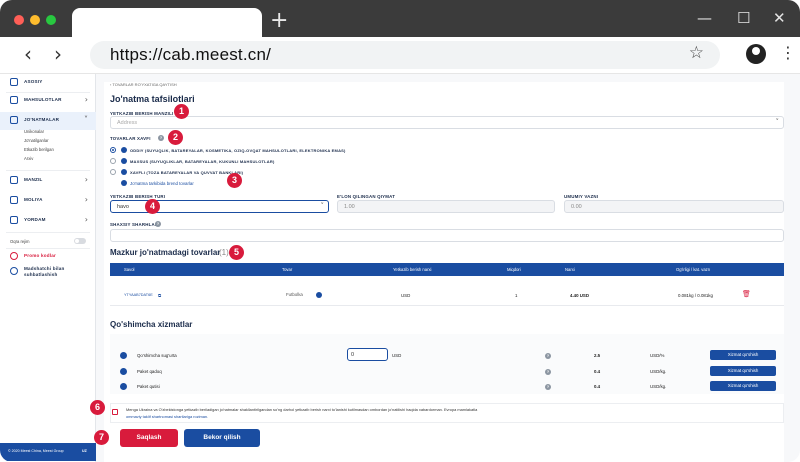  What do you see at coordinates (397, 355) in the screenshot?
I see `insurance-currency: USD` at bounding box center [397, 355].